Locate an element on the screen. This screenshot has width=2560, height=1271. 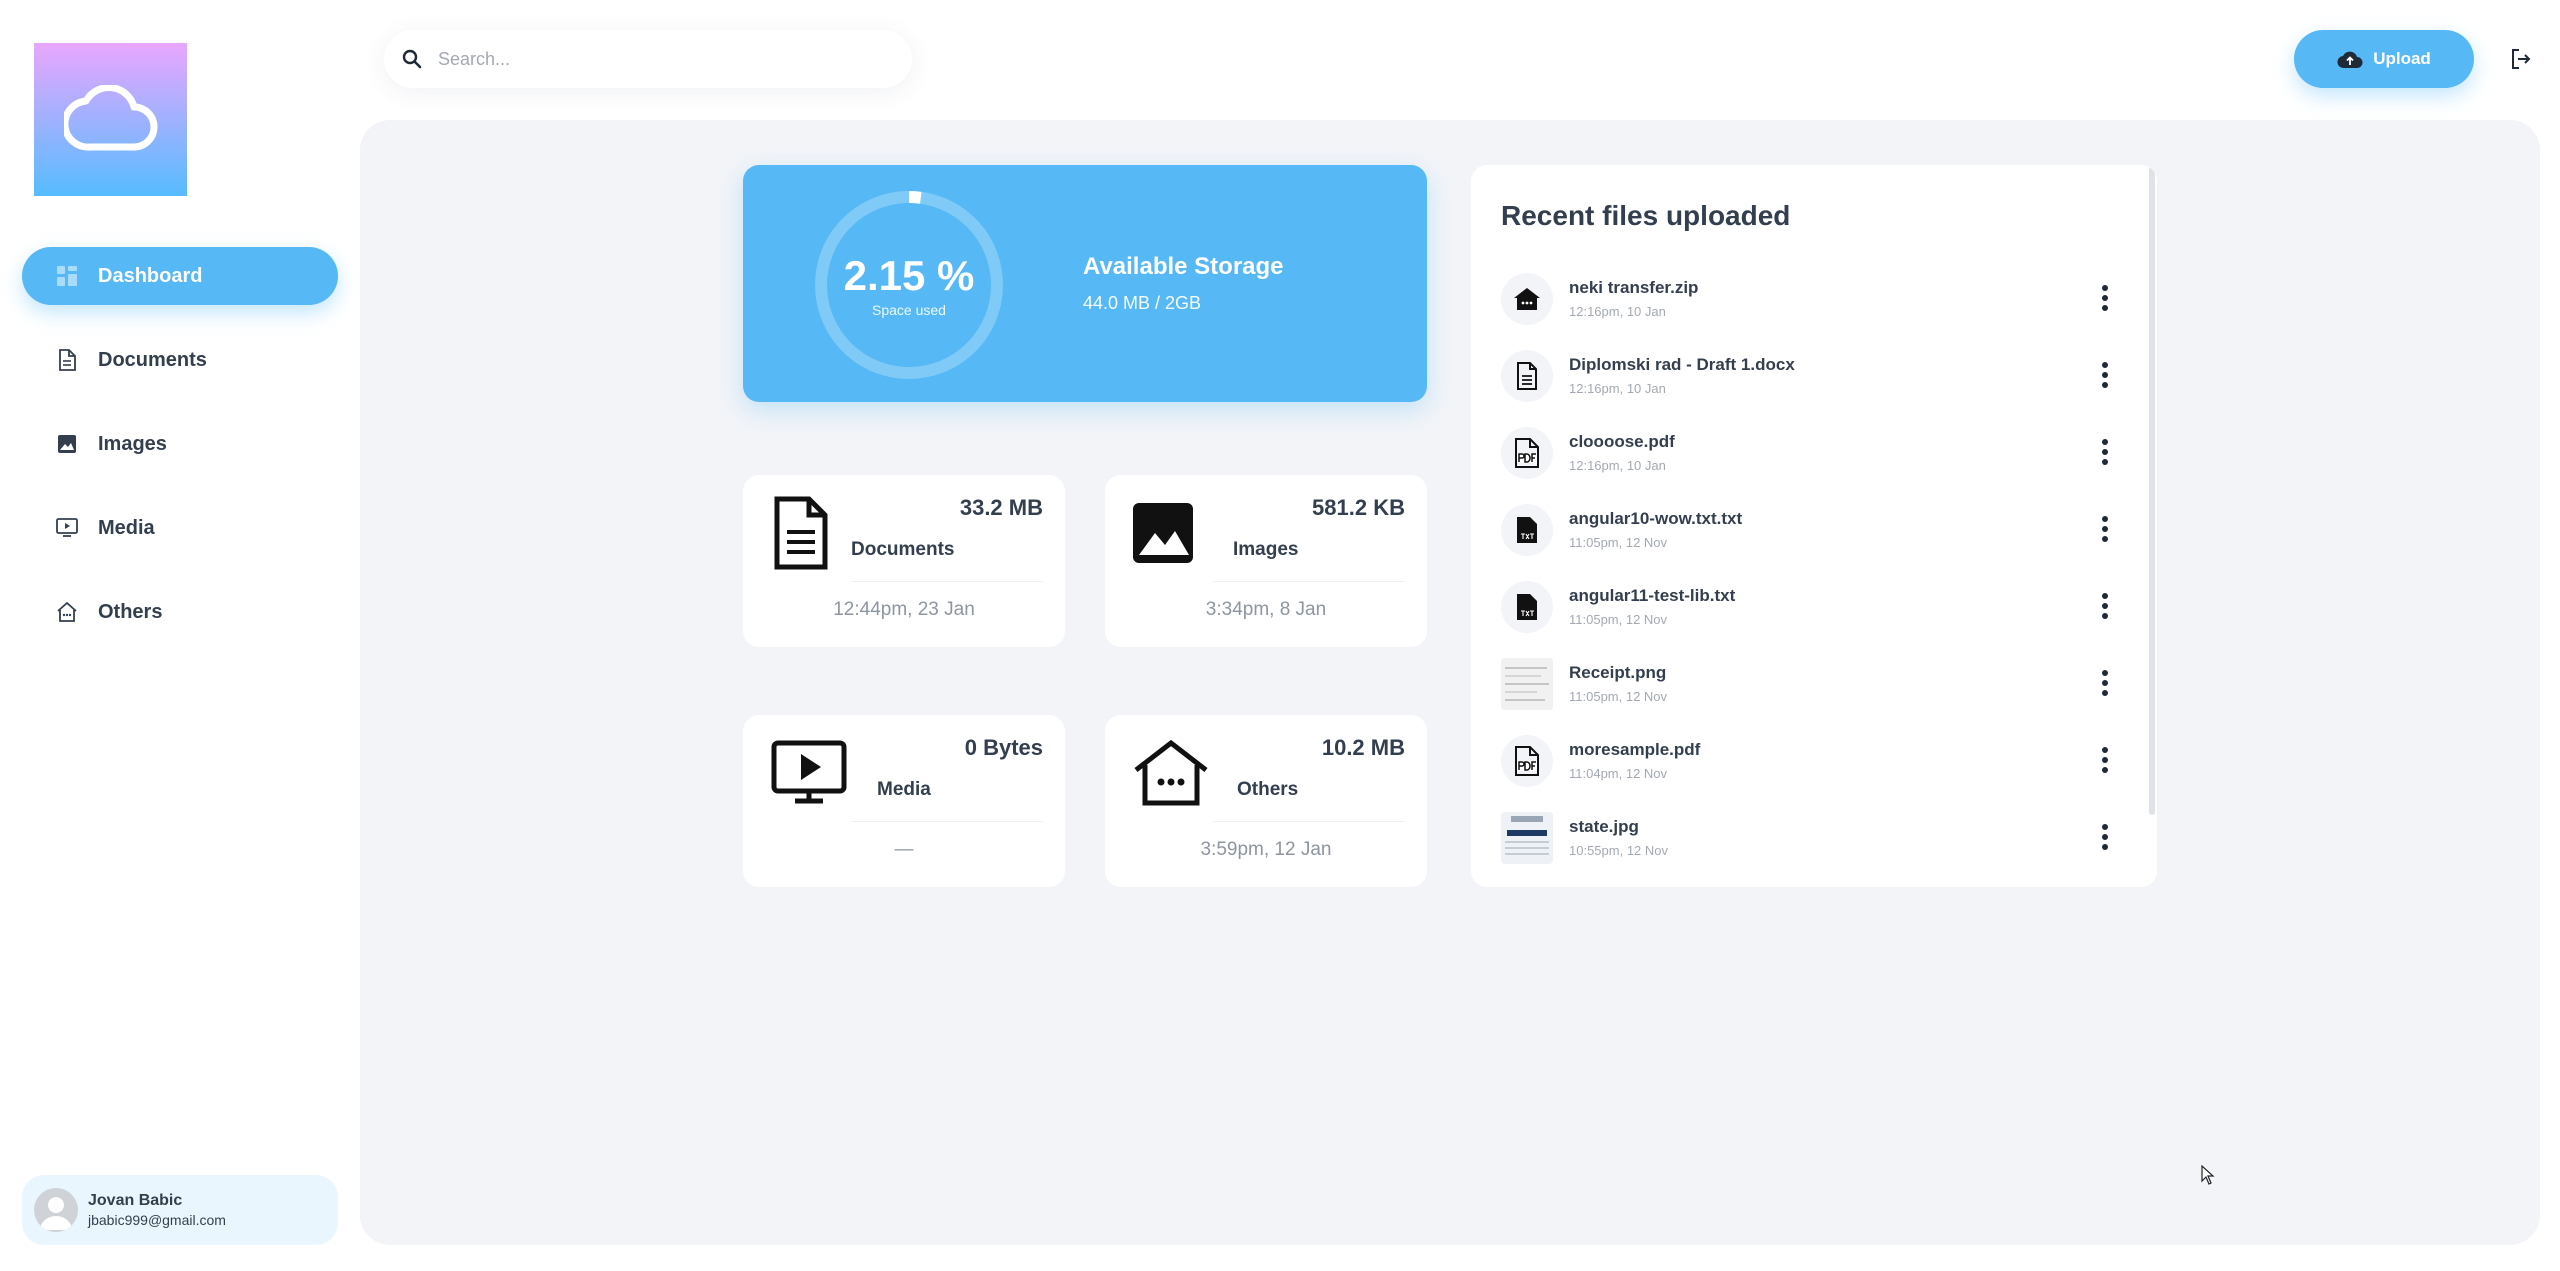
app-logo is located at coordinates (110, 119).